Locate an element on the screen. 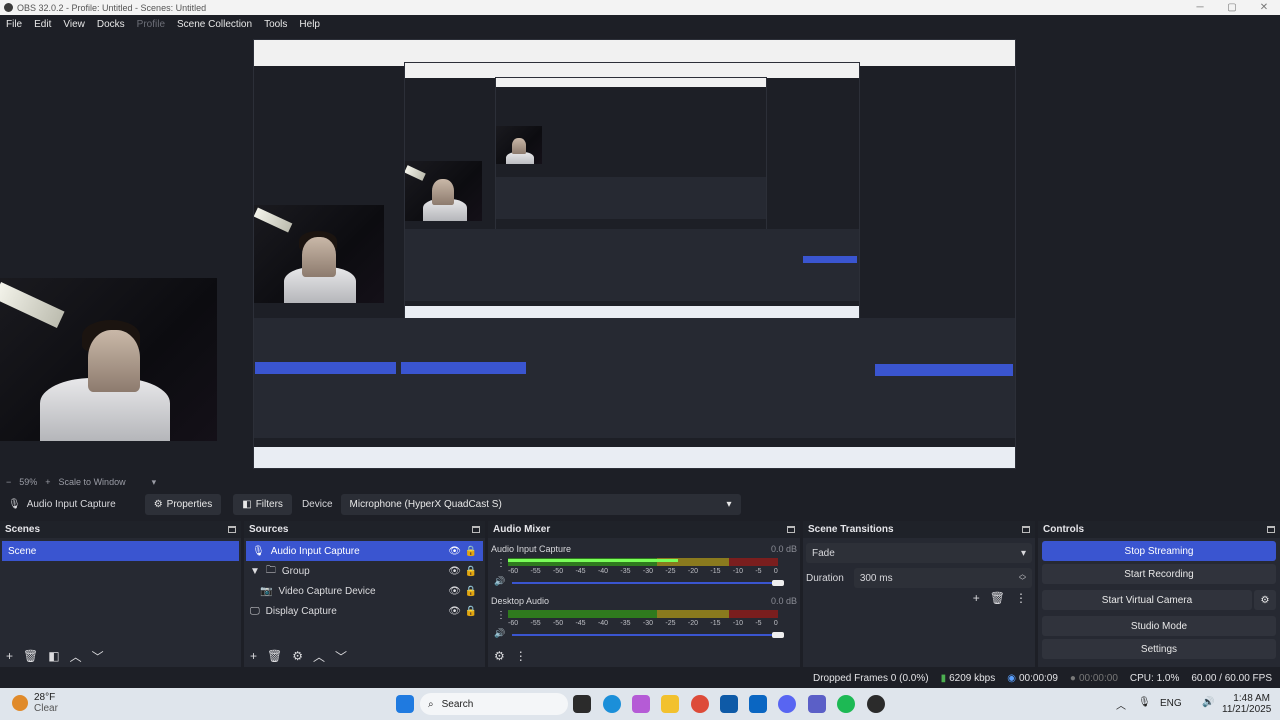 This screenshot has height=720, width=1280. menu-profile: Profile is located at coordinates (151, 24).